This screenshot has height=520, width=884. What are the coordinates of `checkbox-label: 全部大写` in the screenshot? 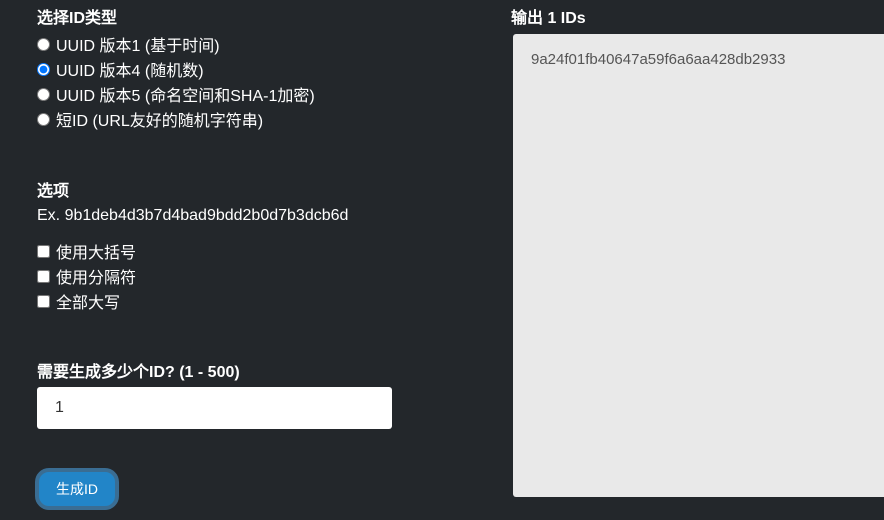 It's located at (88, 303).